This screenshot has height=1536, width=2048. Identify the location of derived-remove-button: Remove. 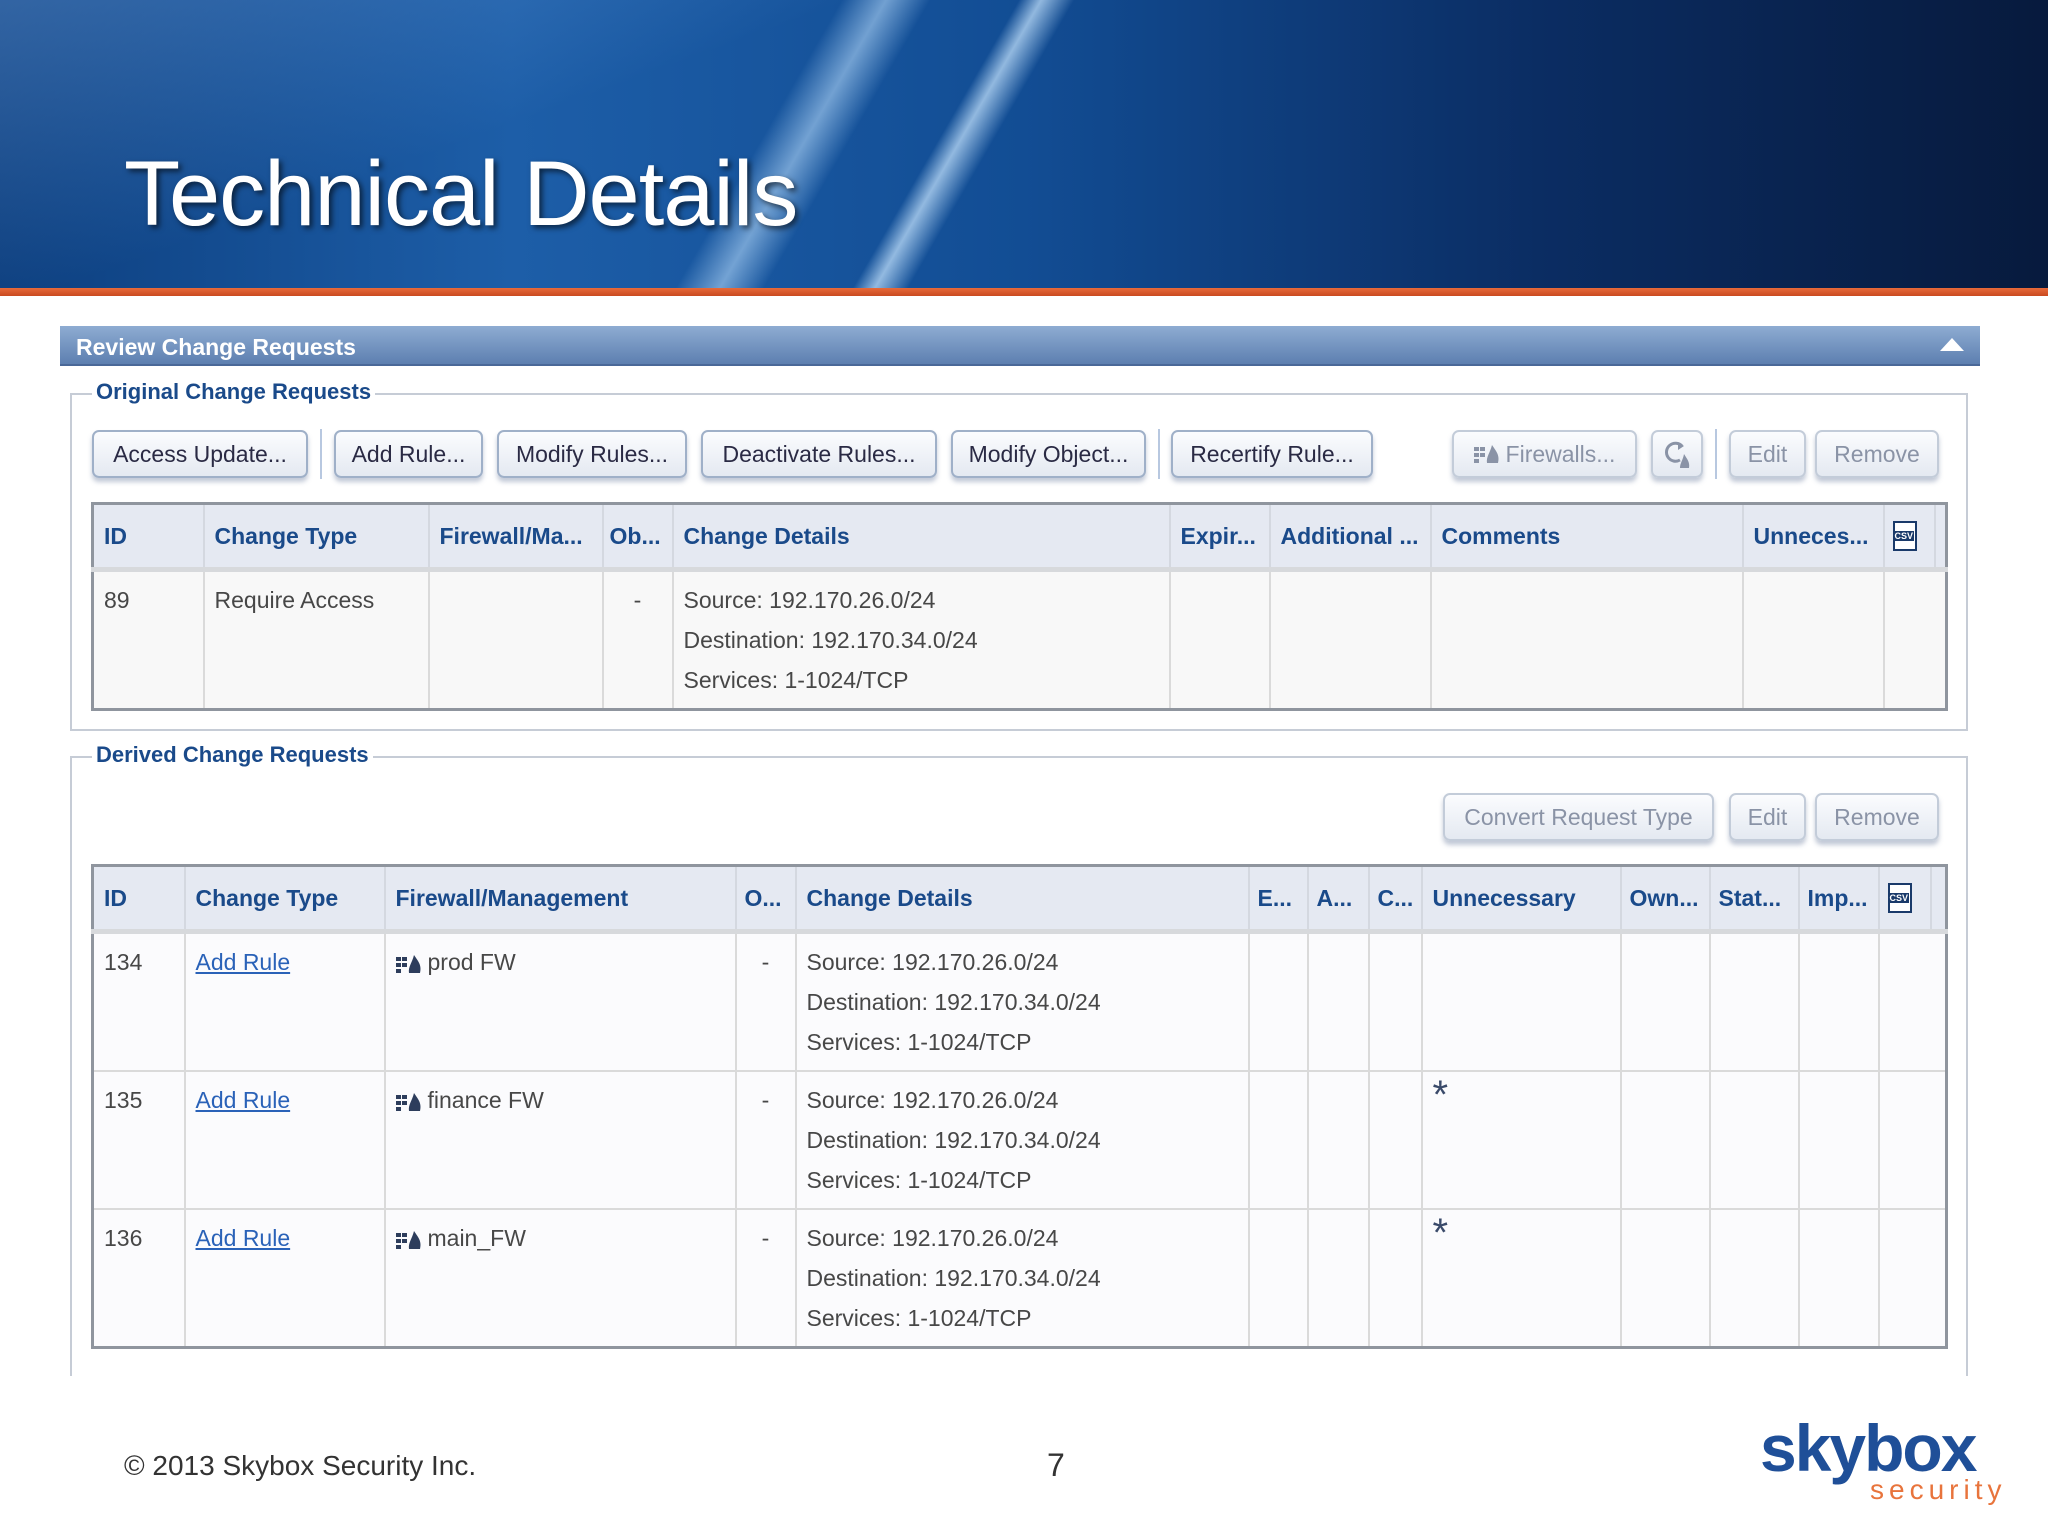
(1877, 817).